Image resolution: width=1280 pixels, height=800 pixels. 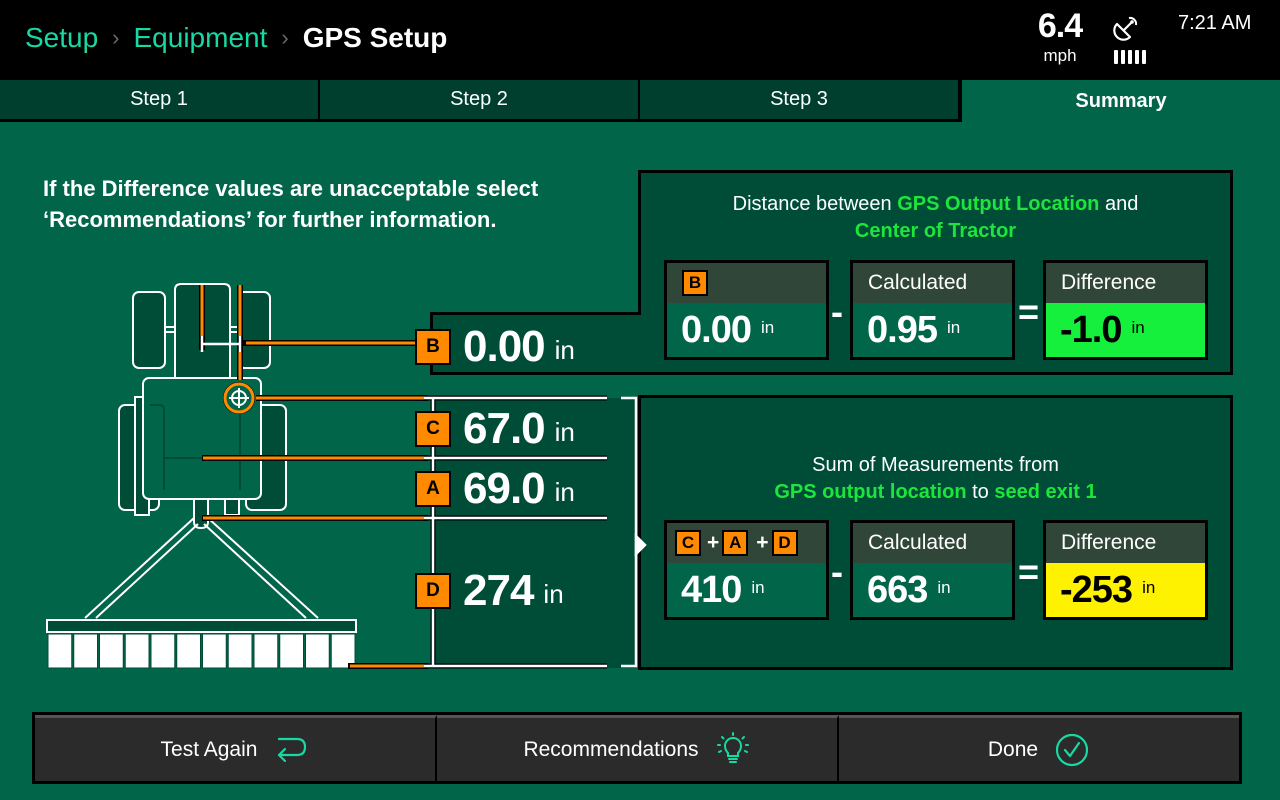 I want to click on calculated-box: Calculated 663 in, so click(x=932, y=570).